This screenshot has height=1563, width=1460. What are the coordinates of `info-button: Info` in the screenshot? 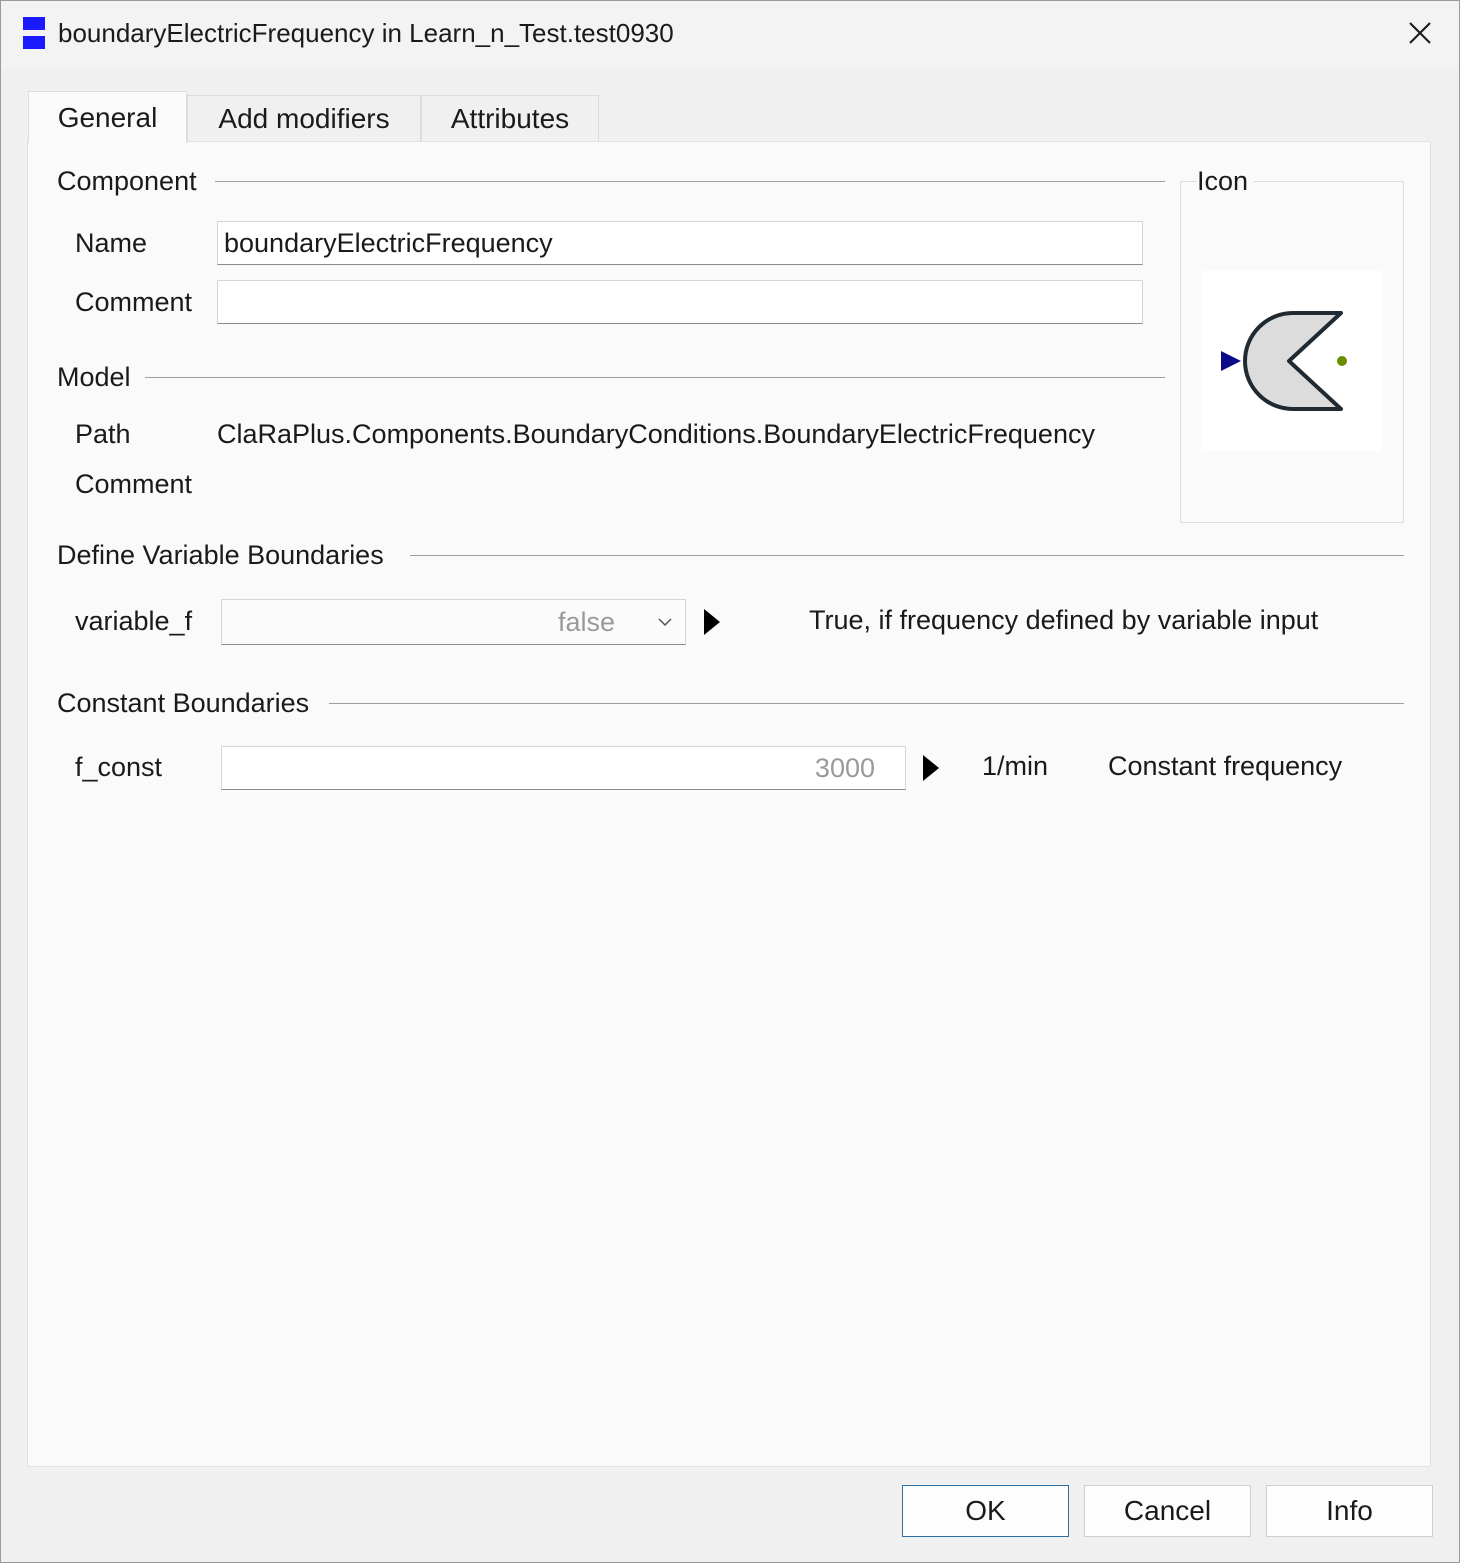 It's located at (1349, 1511).